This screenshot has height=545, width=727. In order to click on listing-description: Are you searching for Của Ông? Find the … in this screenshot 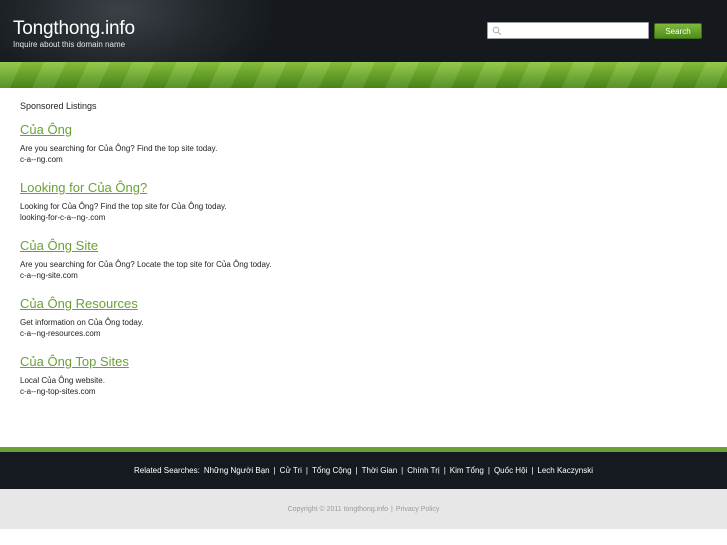, I will do `click(119, 148)`.